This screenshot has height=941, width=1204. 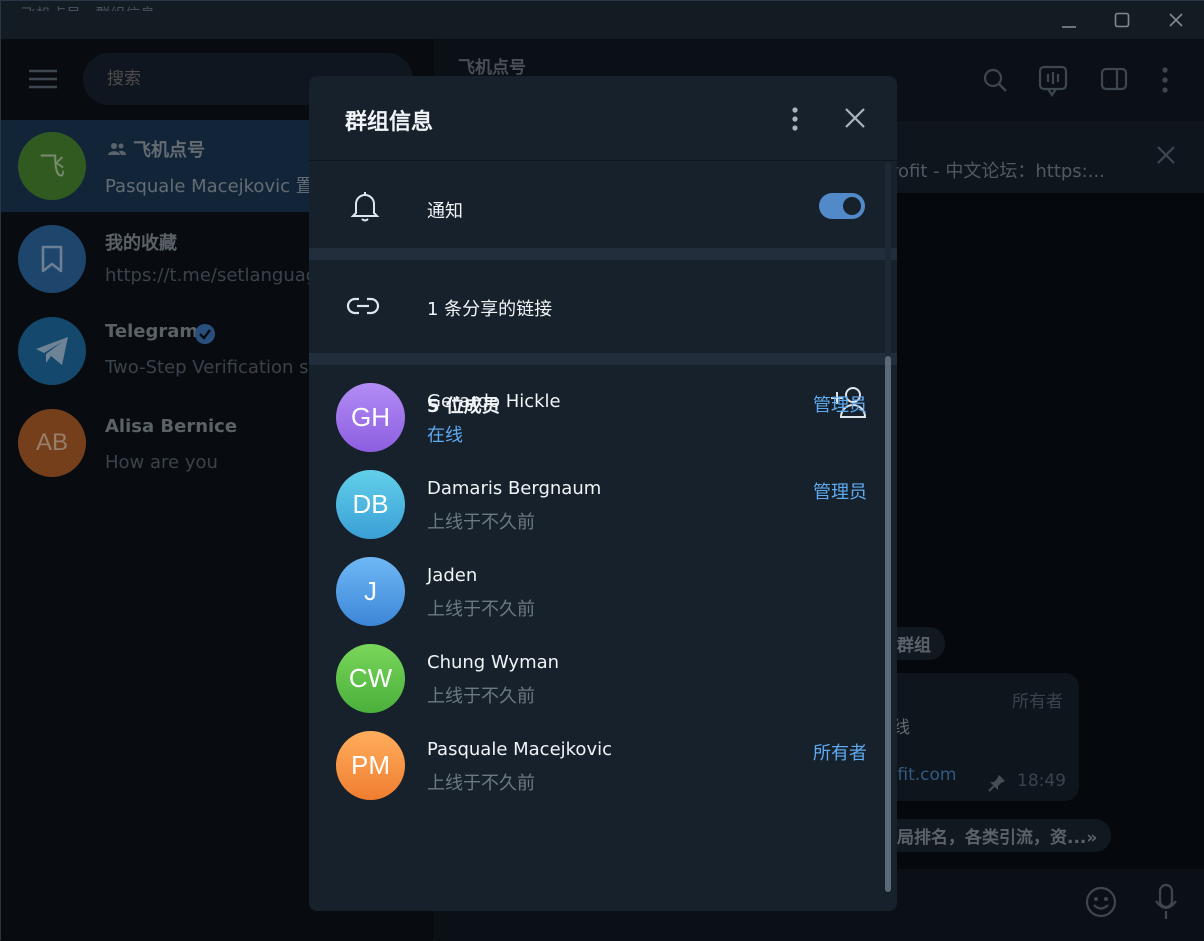 What do you see at coordinates (445, 211) in the screenshot?
I see `notifications-label: 通知` at bounding box center [445, 211].